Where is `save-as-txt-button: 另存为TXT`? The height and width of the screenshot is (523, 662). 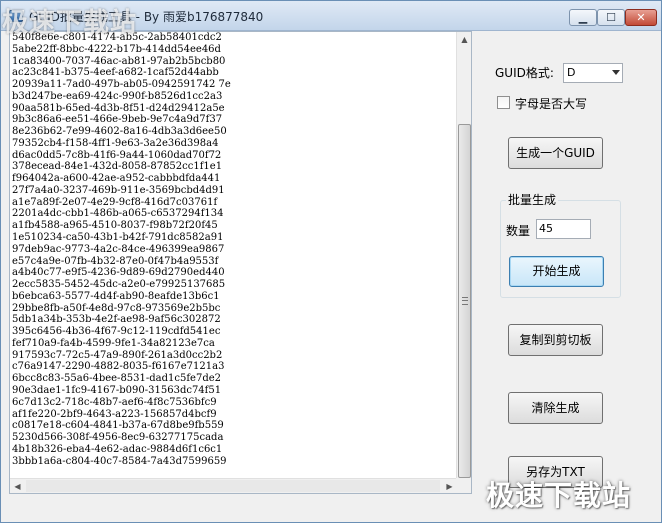
save-as-txt-button: 另存为TXT is located at coordinates (555, 472).